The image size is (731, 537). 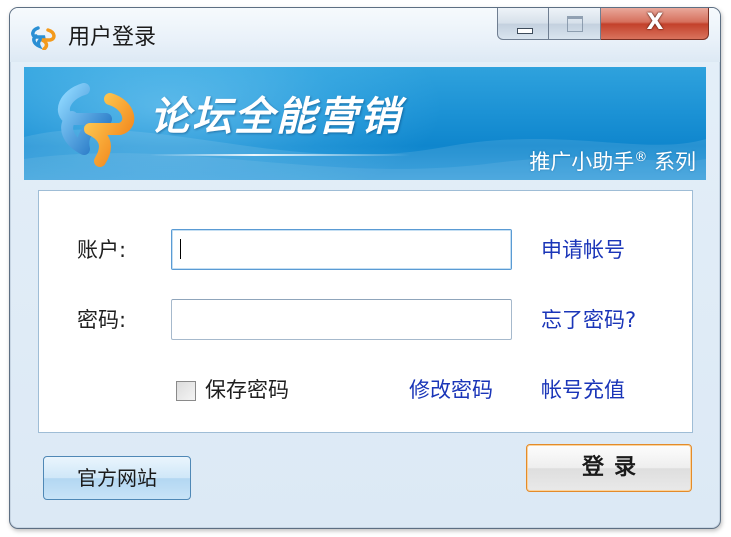 I want to click on maximize-button, so click(x=575, y=24).